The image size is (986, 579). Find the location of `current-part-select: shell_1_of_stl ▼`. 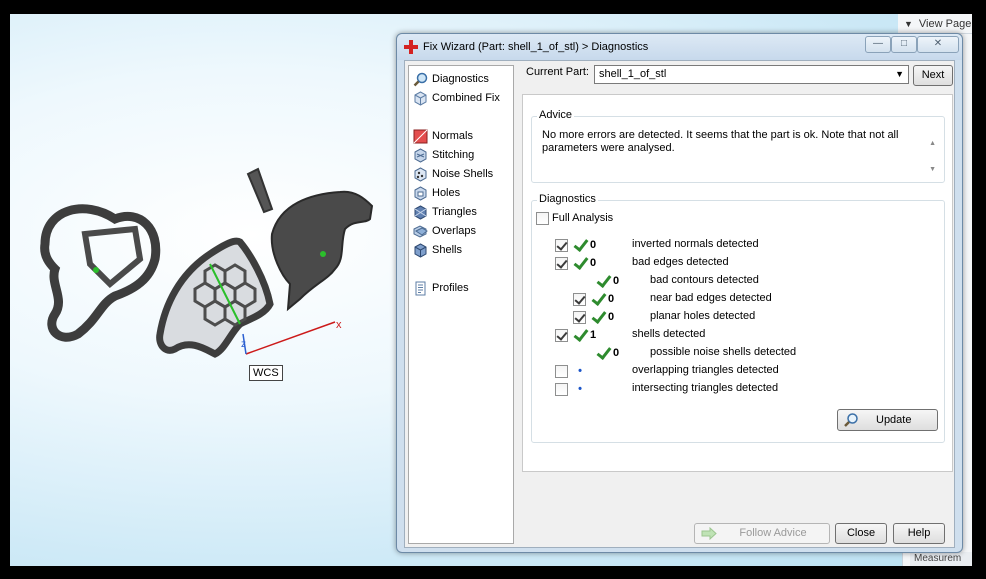

current-part-select: shell_1_of_stl ▼ is located at coordinates (751, 74).